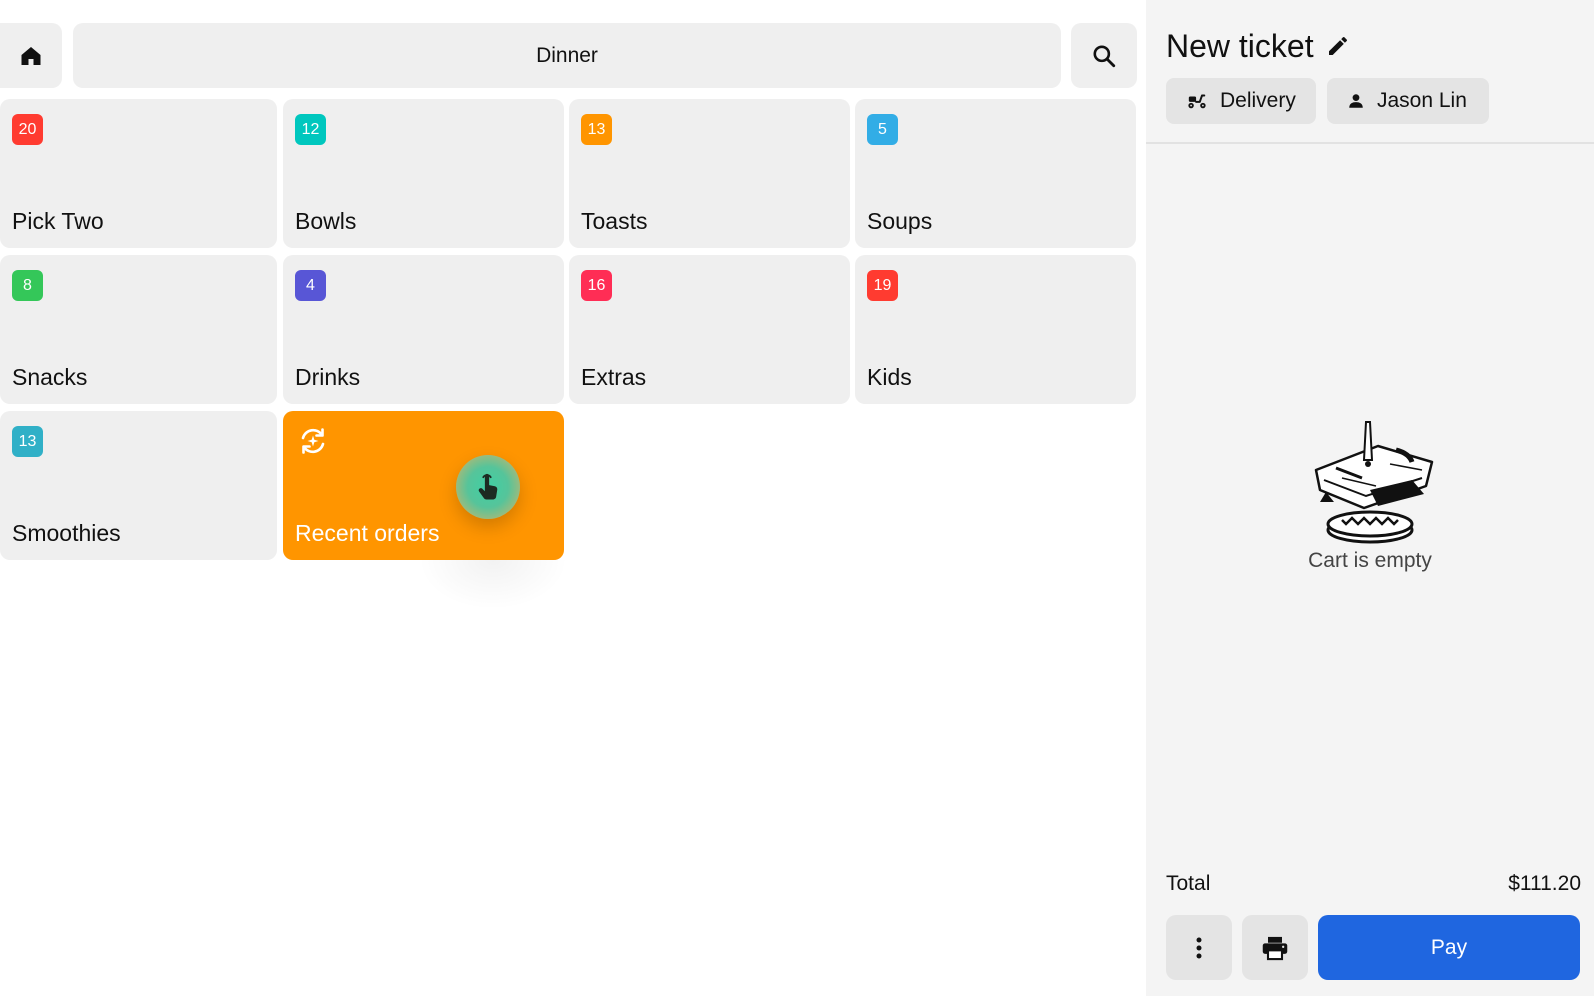 This screenshot has height=996, width=1594. Describe the element at coordinates (326, 221) in the screenshot. I see `category-label: Bowls` at that location.